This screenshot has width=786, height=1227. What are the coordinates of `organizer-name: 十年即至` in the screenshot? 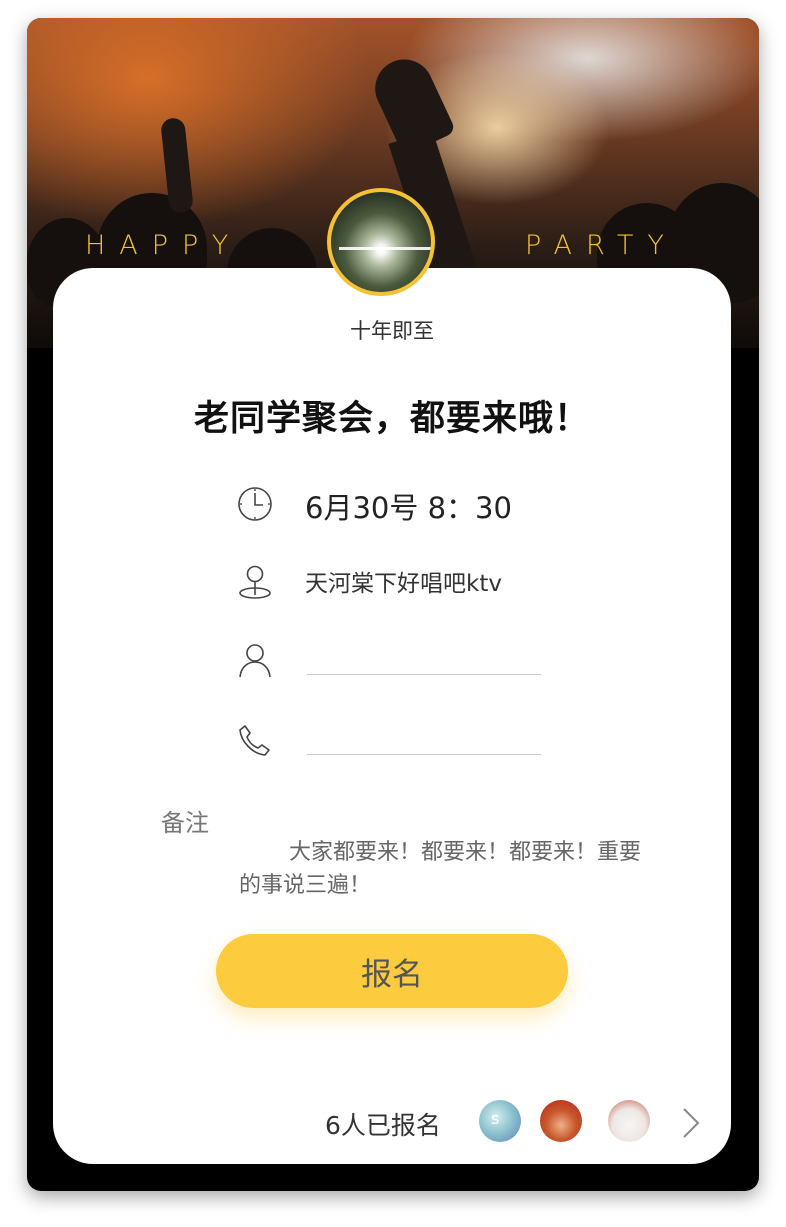 It's located at (392, 331).